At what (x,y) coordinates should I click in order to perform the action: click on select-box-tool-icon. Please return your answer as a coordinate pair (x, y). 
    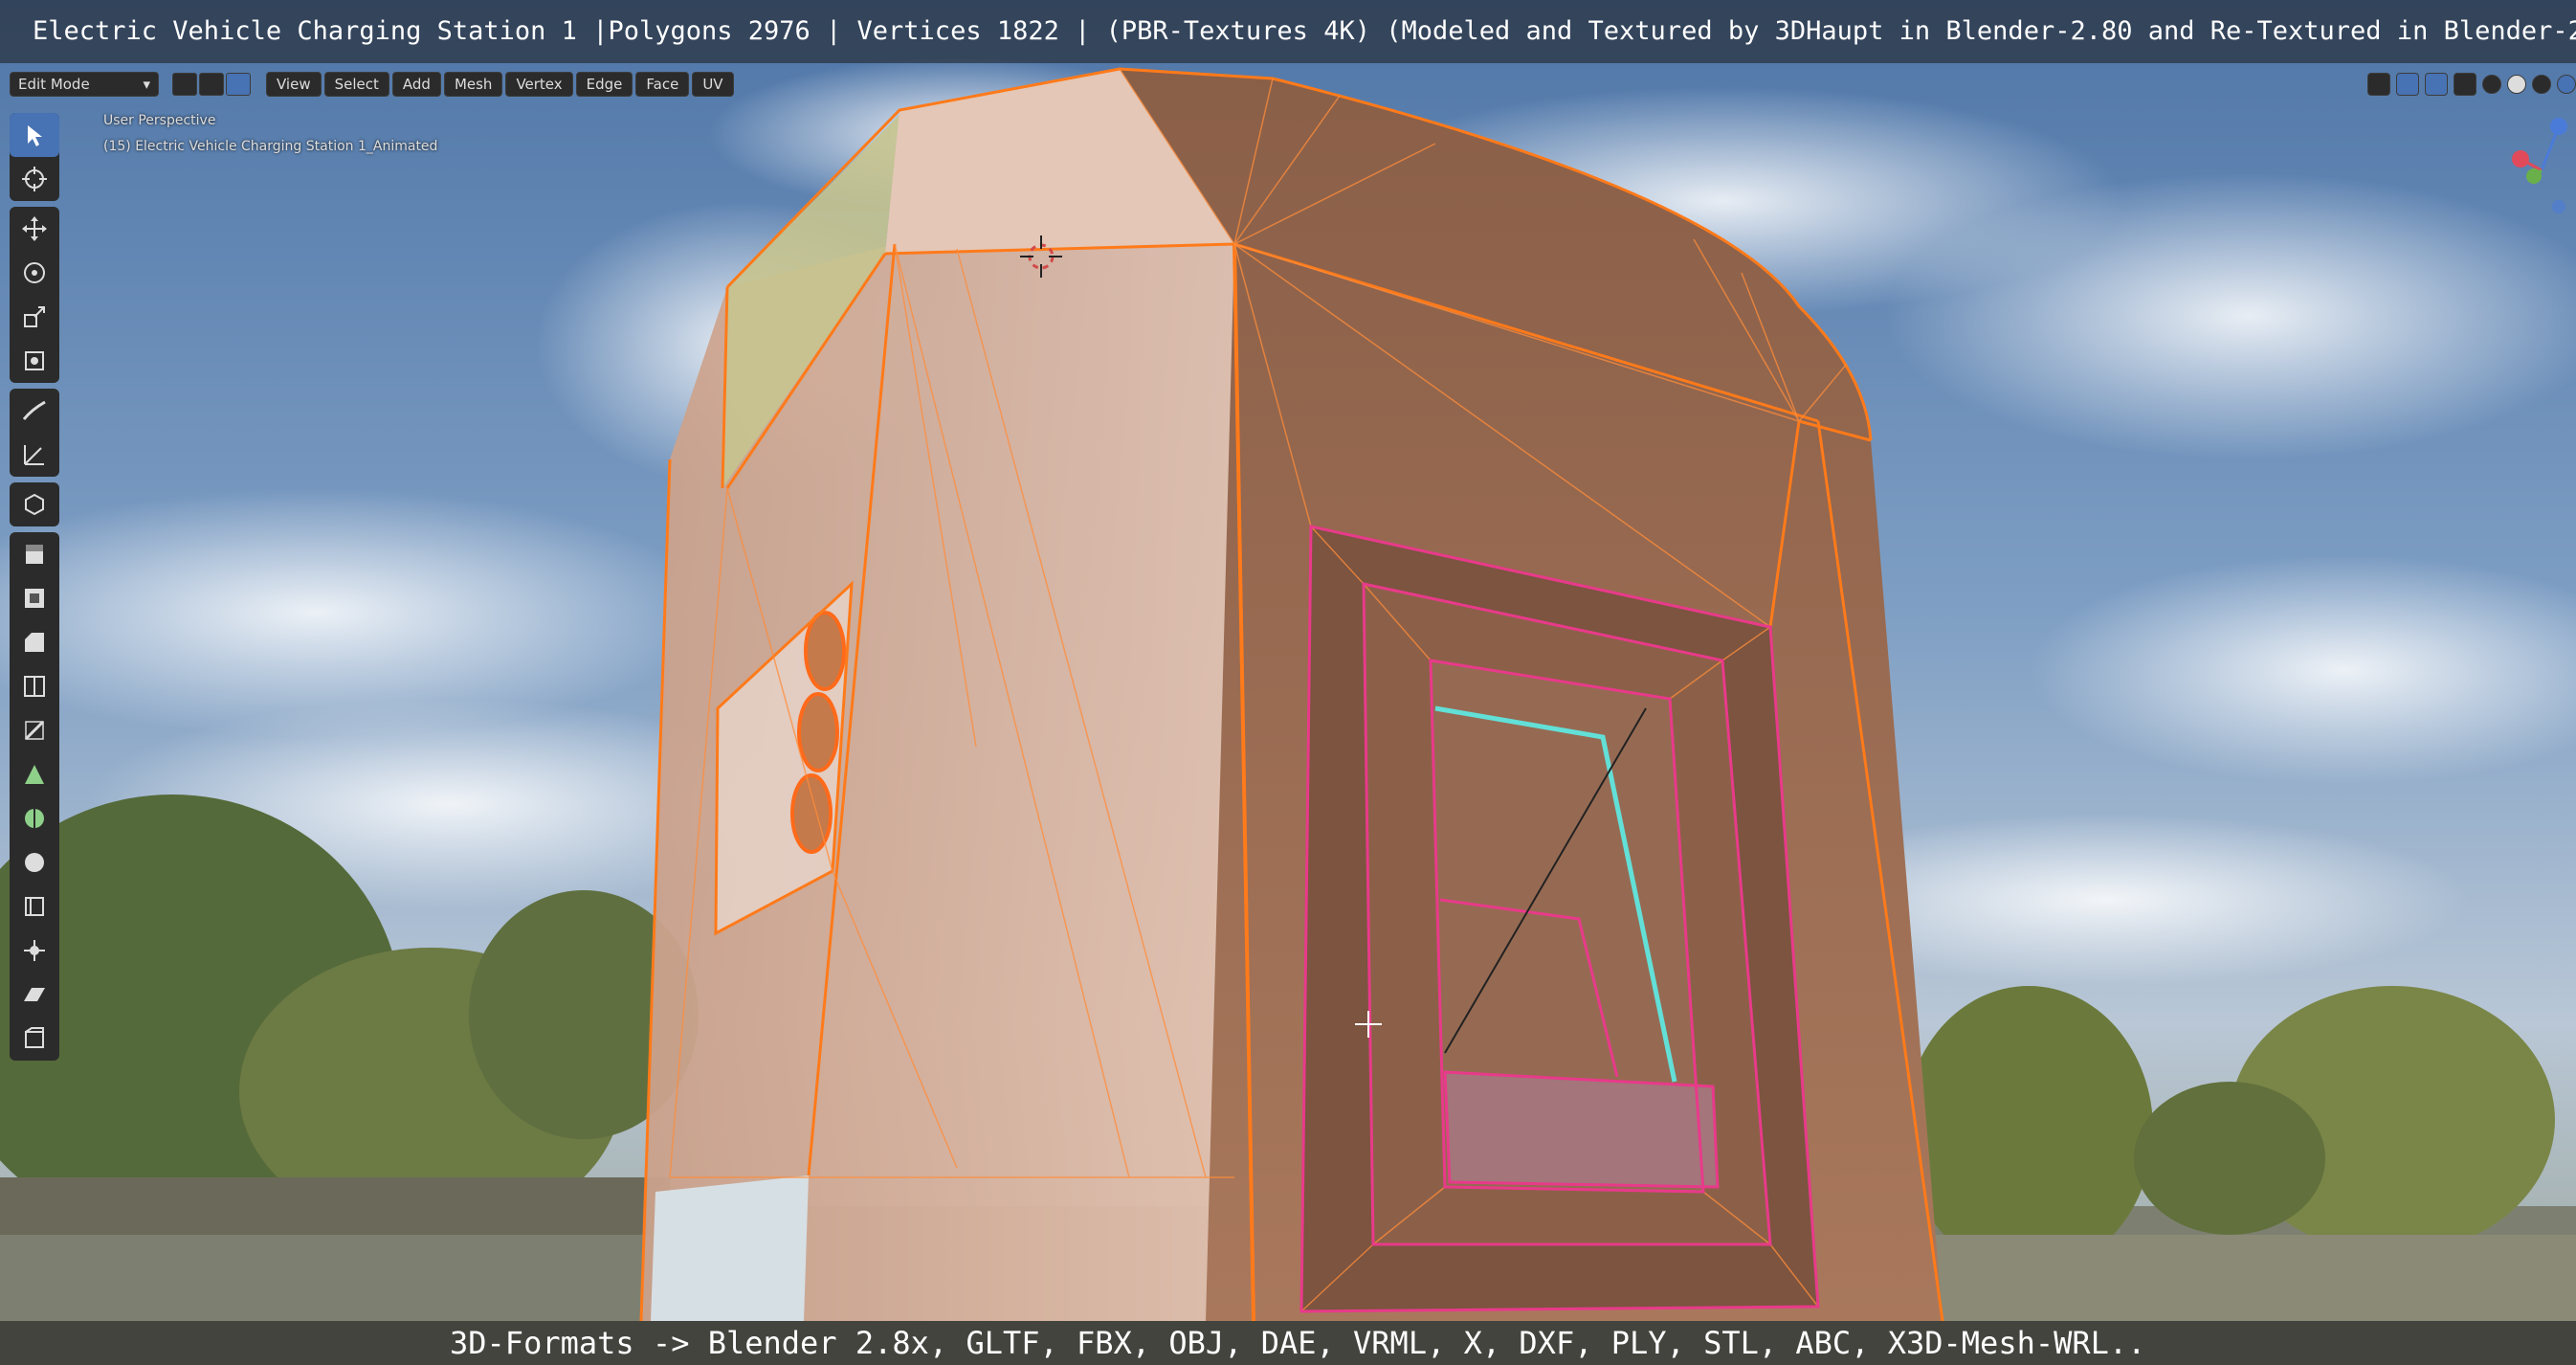
    Looking at the image, I should click on (34, 135).